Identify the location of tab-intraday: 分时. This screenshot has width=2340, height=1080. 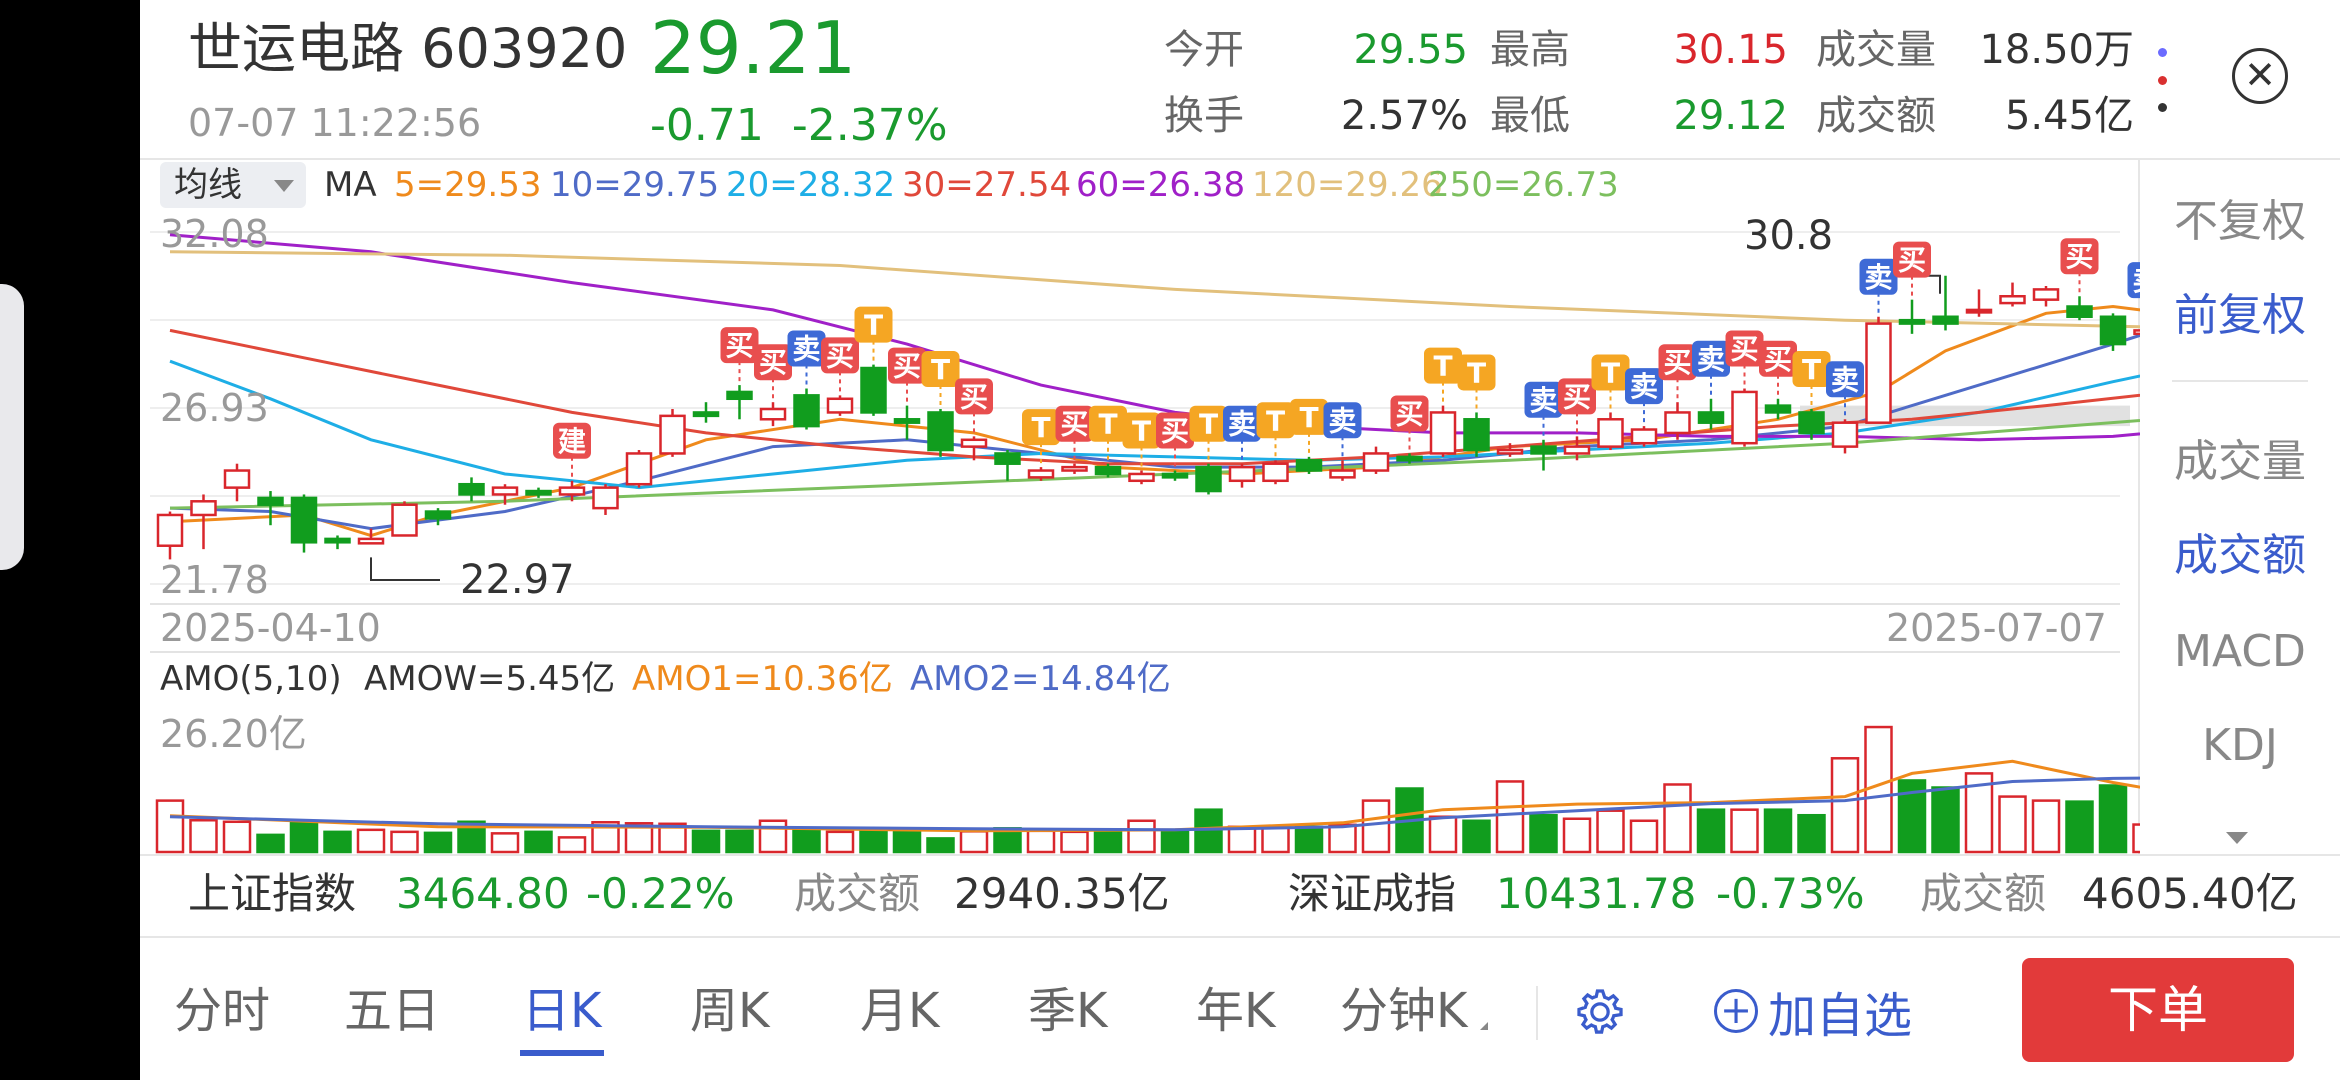
(222, 1011).